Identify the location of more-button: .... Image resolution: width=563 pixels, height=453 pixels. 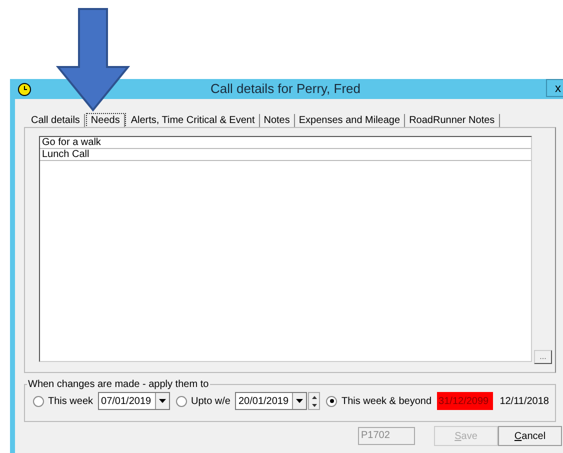
(543, 357).